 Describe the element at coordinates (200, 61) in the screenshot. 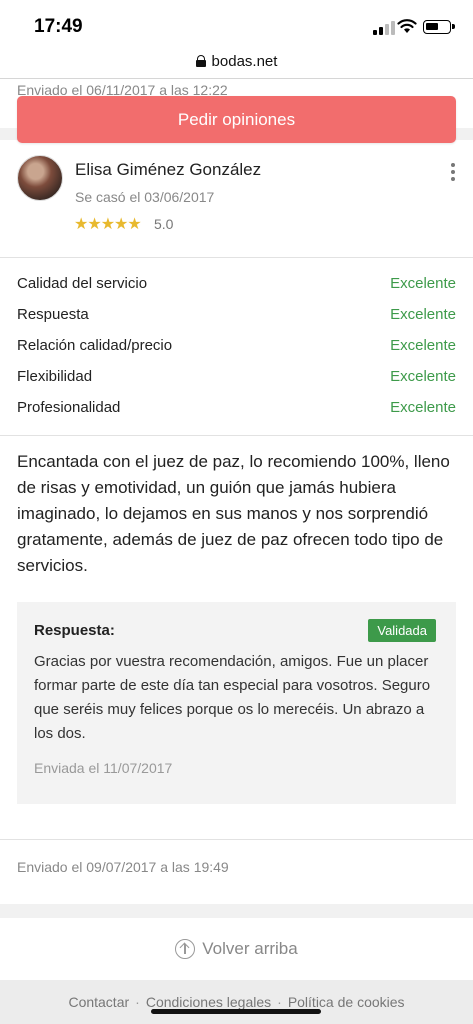

I see `lock-icon` at that location.